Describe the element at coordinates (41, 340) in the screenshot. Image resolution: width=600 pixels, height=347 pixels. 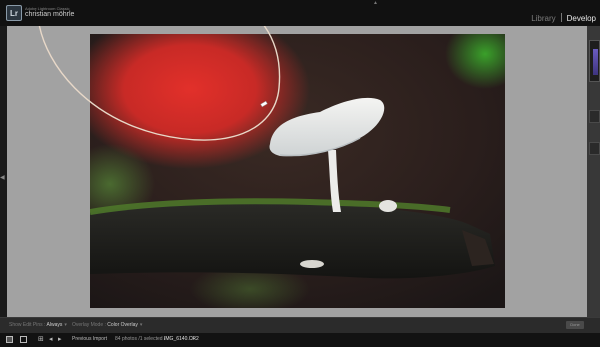
I see `grid-view-icon: ⊞` at that location.